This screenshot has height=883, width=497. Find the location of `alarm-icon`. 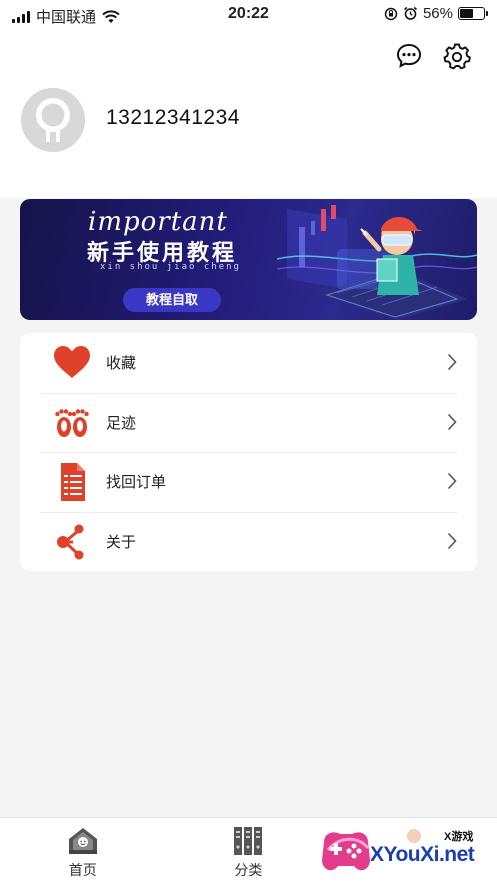

alarm-icon is located at coordinates (410, 13).